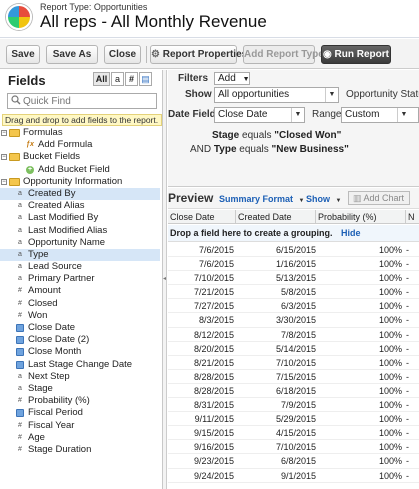 The height and width of the screenshot is (489, 419). I want to click on text-field-icon: a, so click(20, 388).